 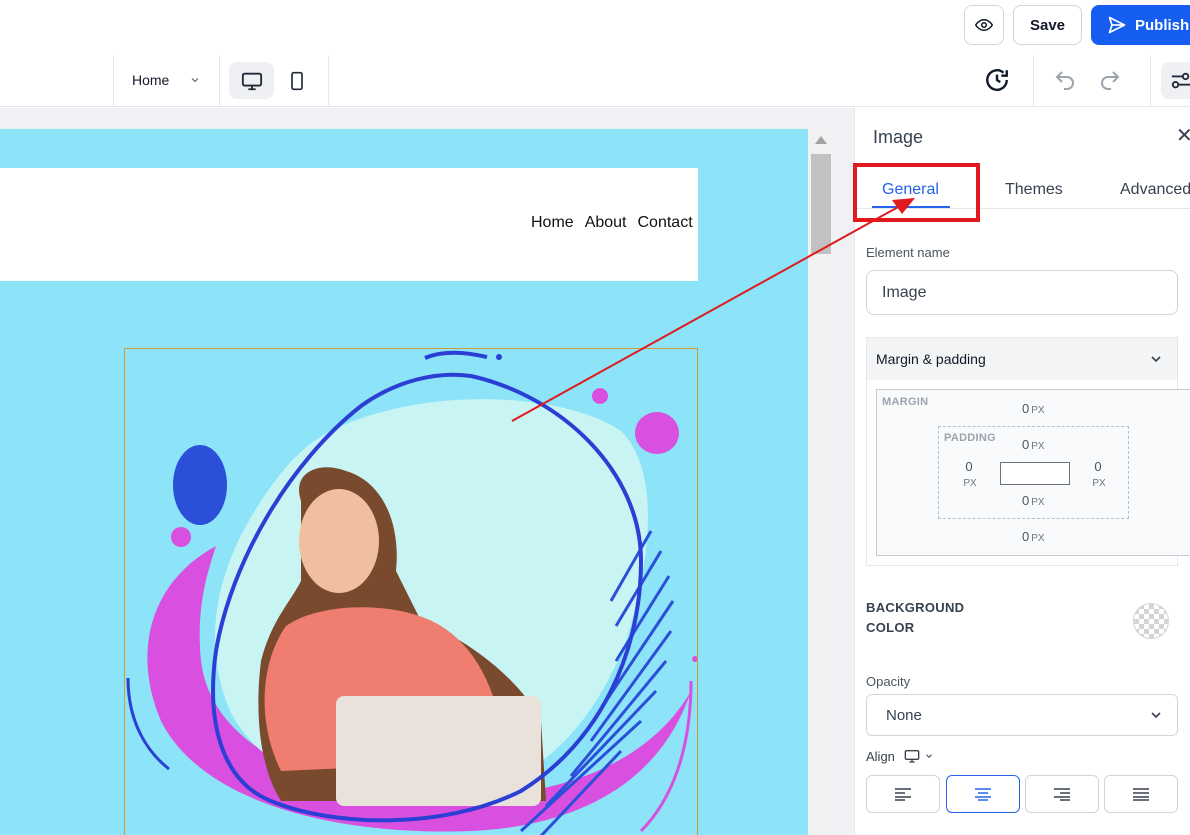 I want to click on history-button, so click(x=997, y=80).